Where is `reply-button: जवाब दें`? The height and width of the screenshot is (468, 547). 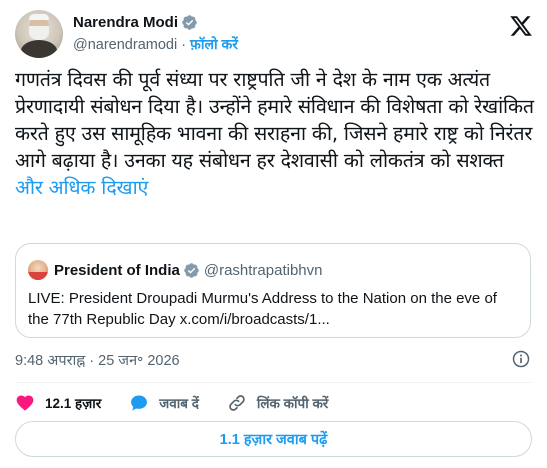
reply-button: जवाब दें is located at coordinates (164, 403).